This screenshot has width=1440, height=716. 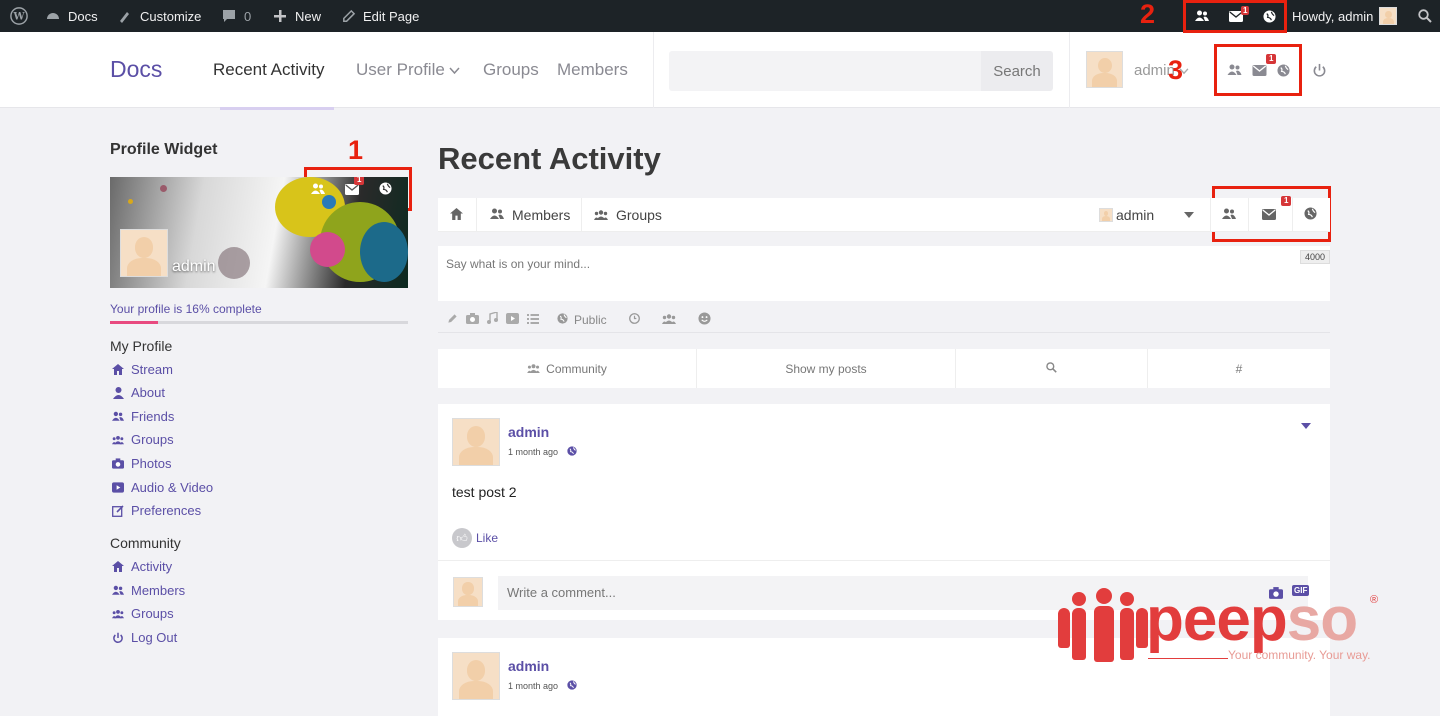 What do you see at coordinates (639, 215) in the screenshot?
I see `tab-groups-label: Groups` at bounding box center [639, 215].